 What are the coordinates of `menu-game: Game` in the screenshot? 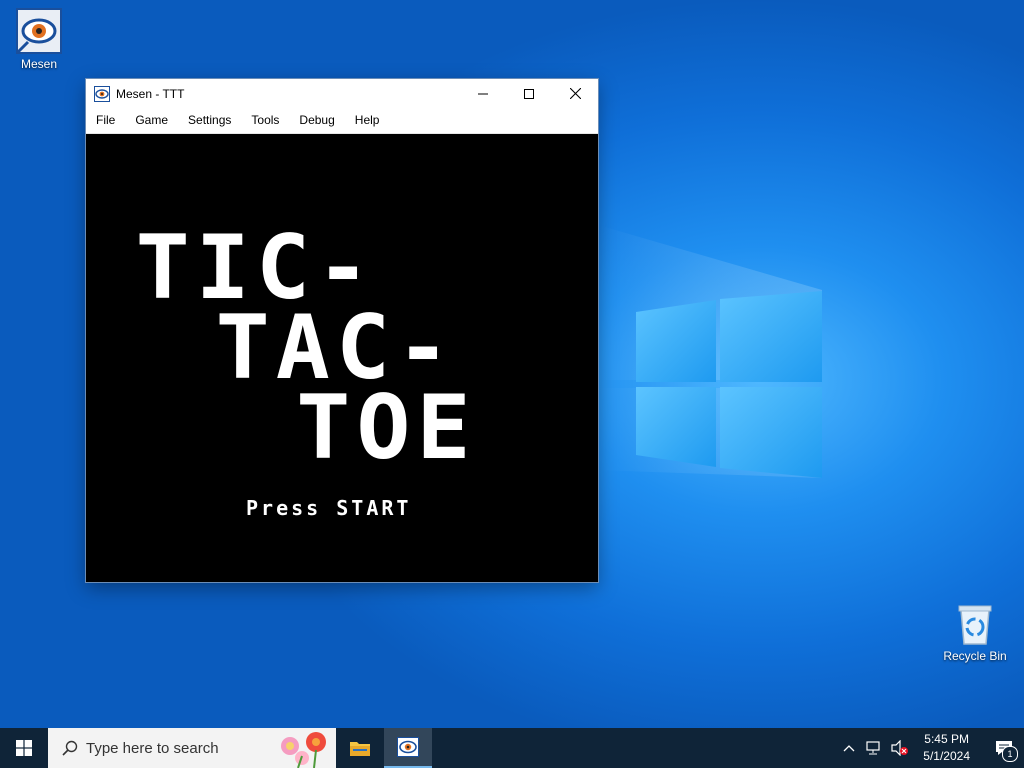 It's located at (151, 120).